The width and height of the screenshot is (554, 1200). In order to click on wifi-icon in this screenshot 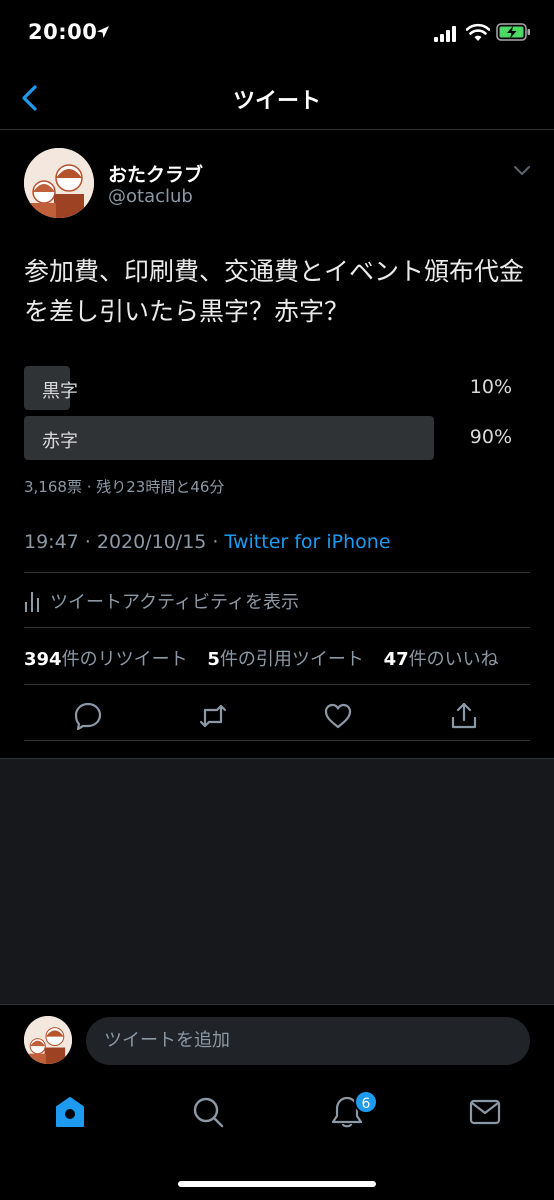, I will do `click(478, 32)`.